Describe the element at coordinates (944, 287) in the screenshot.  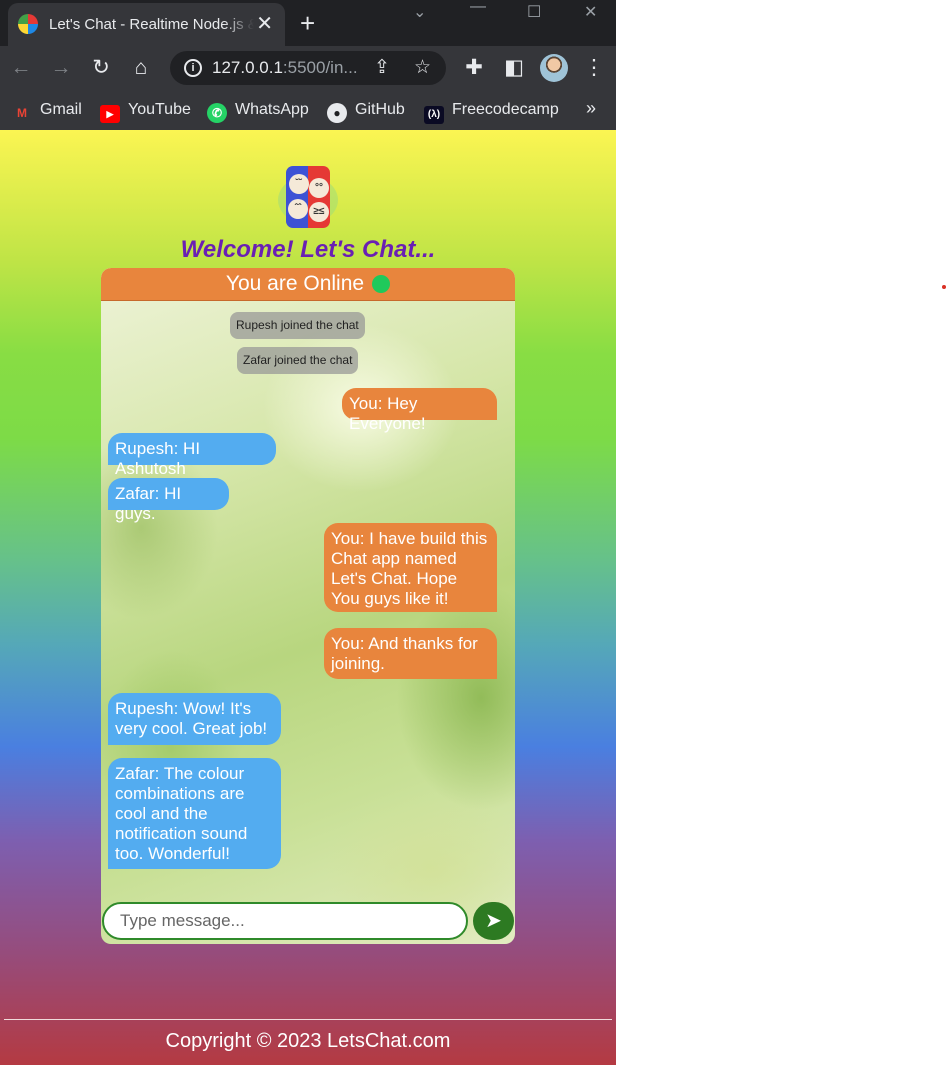
I see `cursor-dot` at that location.